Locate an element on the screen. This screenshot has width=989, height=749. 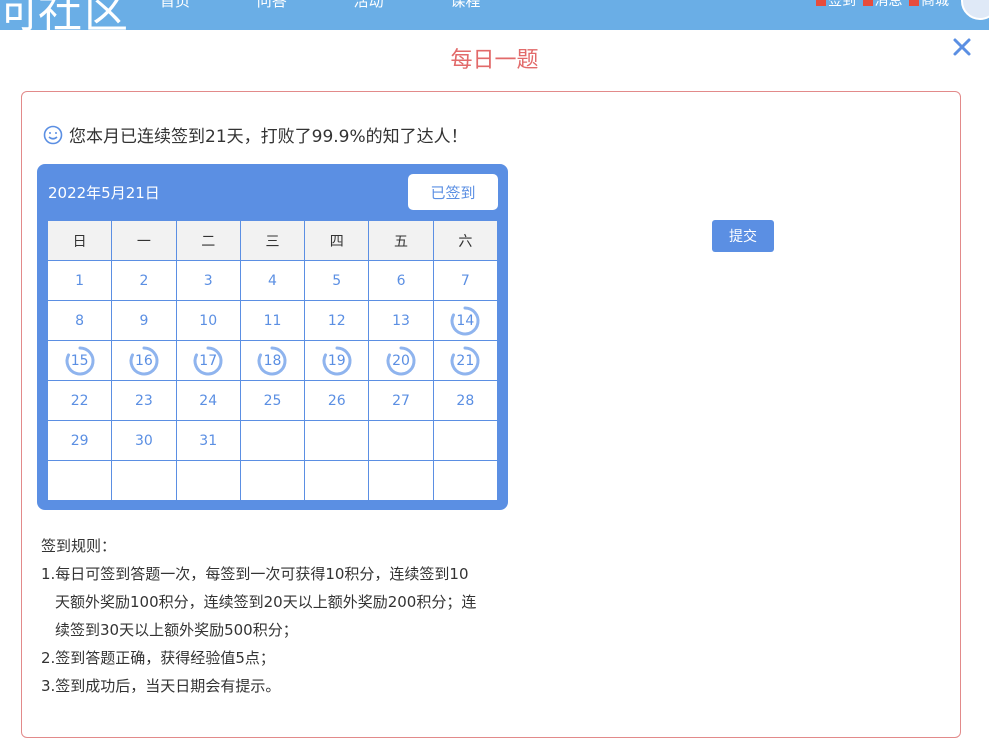
weekday-header-row: 日 一 二 三 四 五 六 is located at coordinates (272, 240).